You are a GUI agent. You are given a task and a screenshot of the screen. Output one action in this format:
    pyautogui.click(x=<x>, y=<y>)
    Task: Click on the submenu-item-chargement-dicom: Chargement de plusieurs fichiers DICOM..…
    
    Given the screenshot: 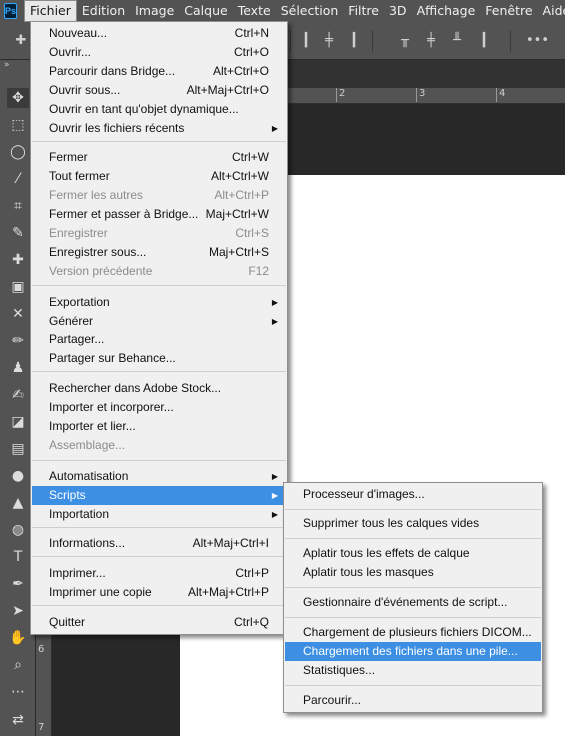 What is the action you would take?
    pyautogui.click(x=413, y=632)
    